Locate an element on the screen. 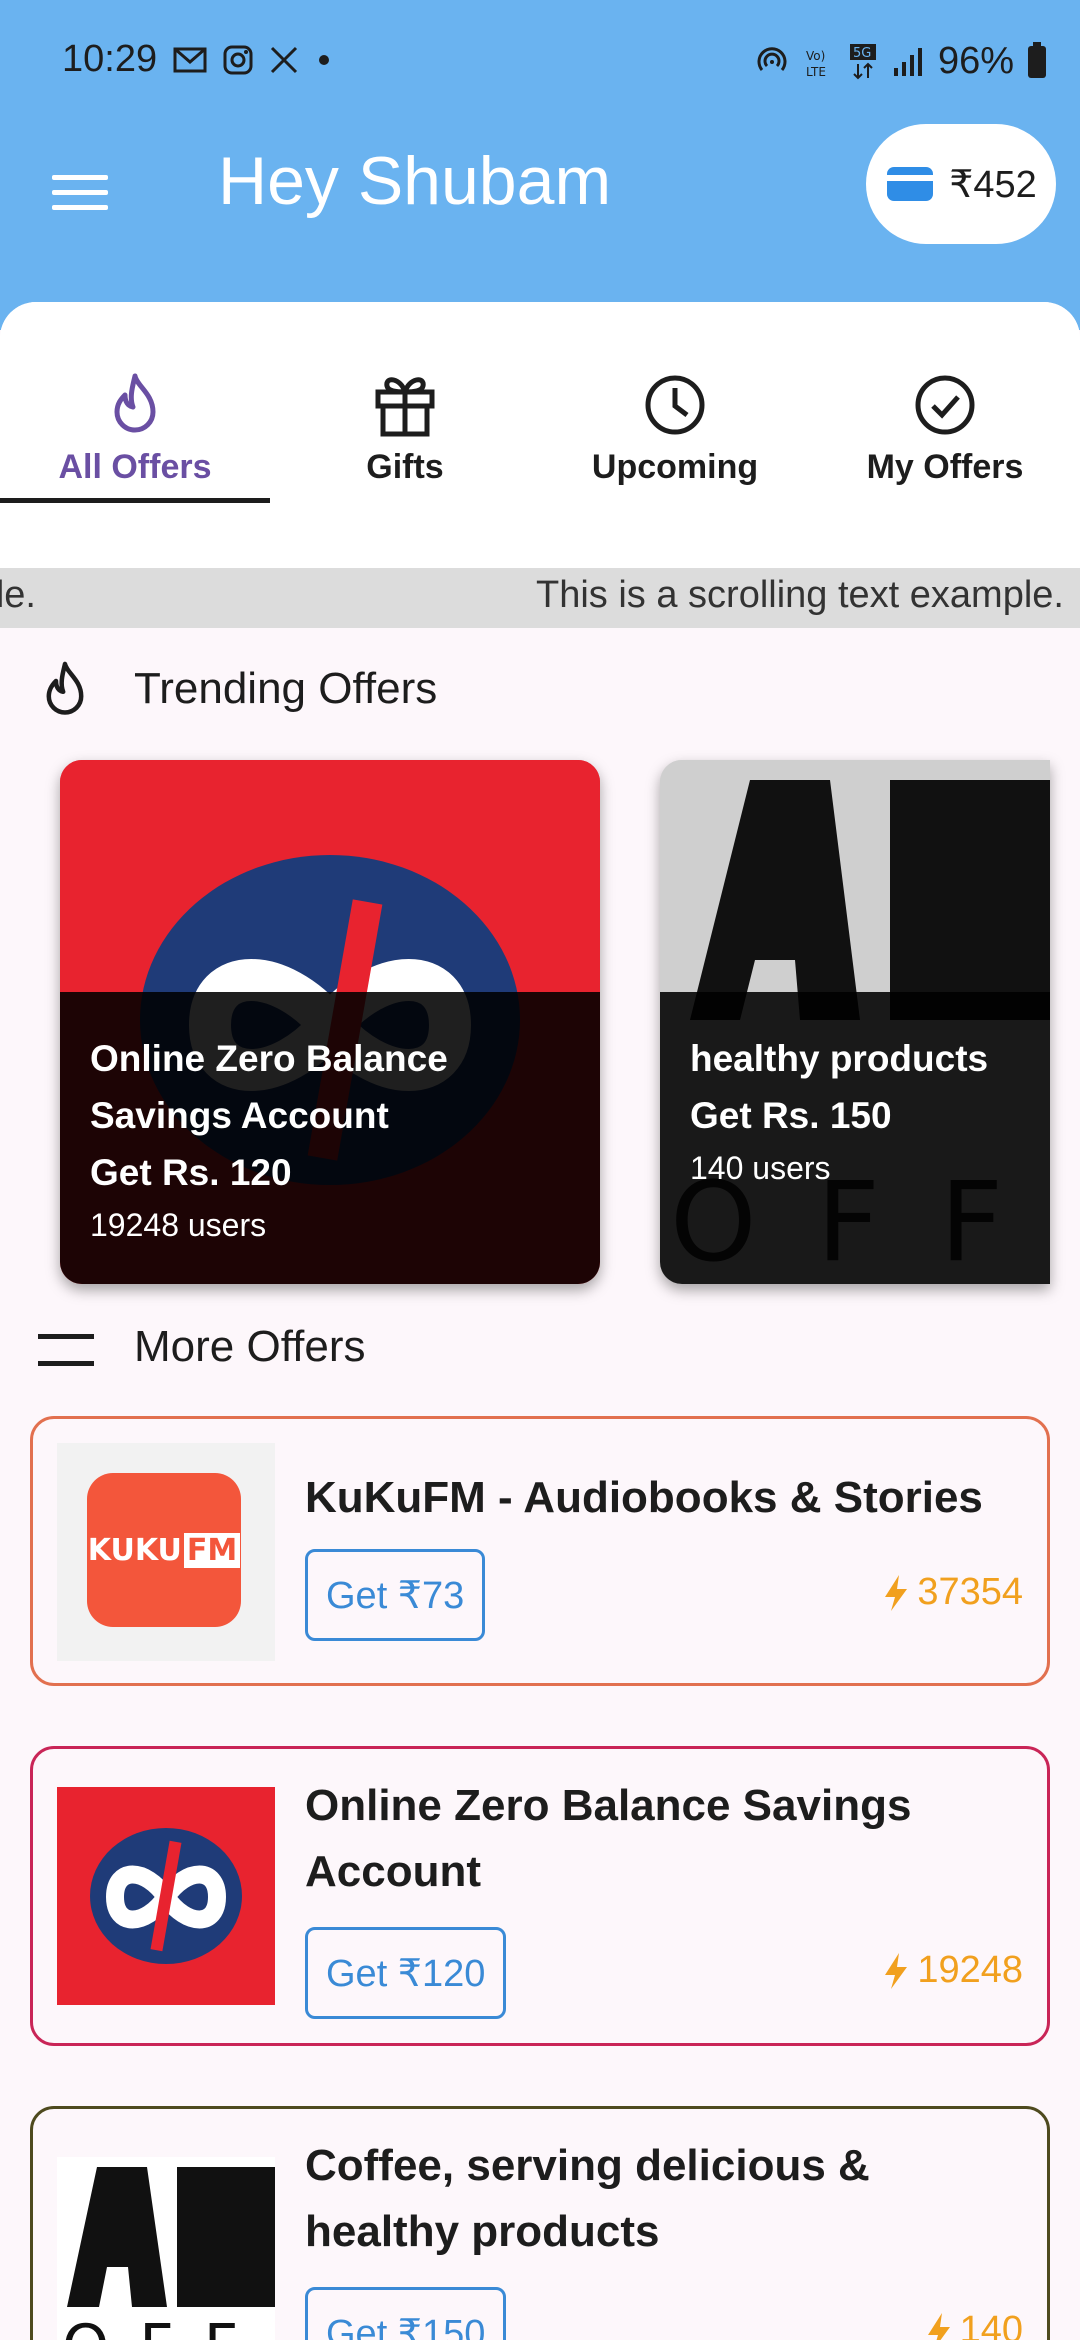  wallet-button: ₹452 is located at coordinates (961, 184).